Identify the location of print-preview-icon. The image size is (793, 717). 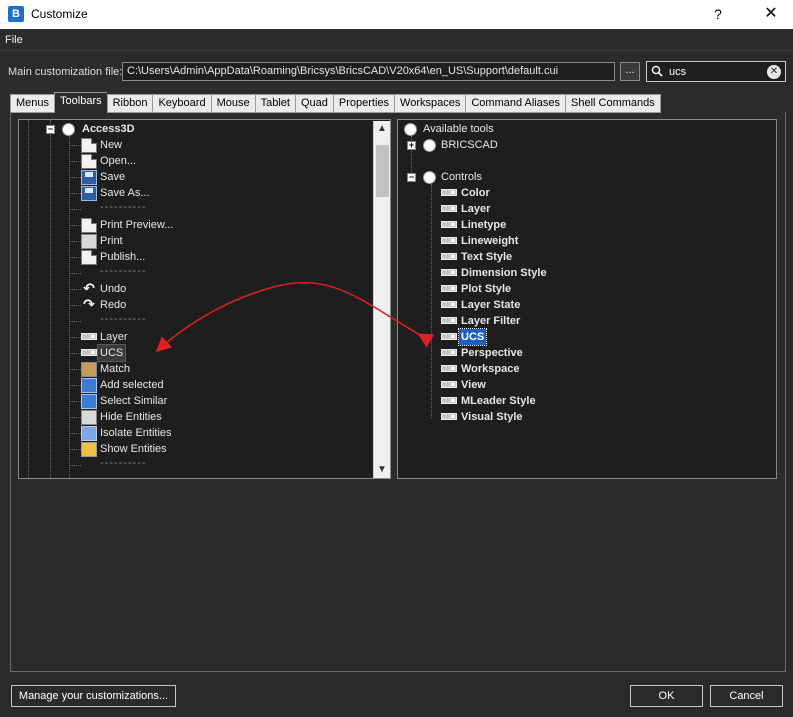
(89, 225).